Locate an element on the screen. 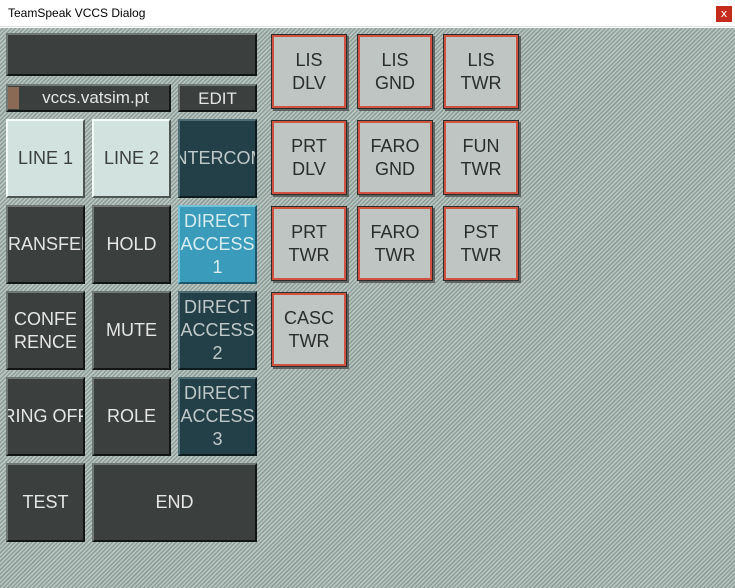 Image resolution: width=735 pixels, height=588 pixels. server-field: vccs.vatsim.pt is located at coordinates (88, 98).